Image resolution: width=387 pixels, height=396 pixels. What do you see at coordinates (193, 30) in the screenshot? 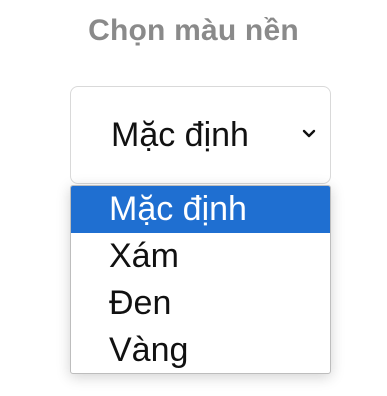
I see `page-title: Chọn màu nền` at bounding box center [193, 30].